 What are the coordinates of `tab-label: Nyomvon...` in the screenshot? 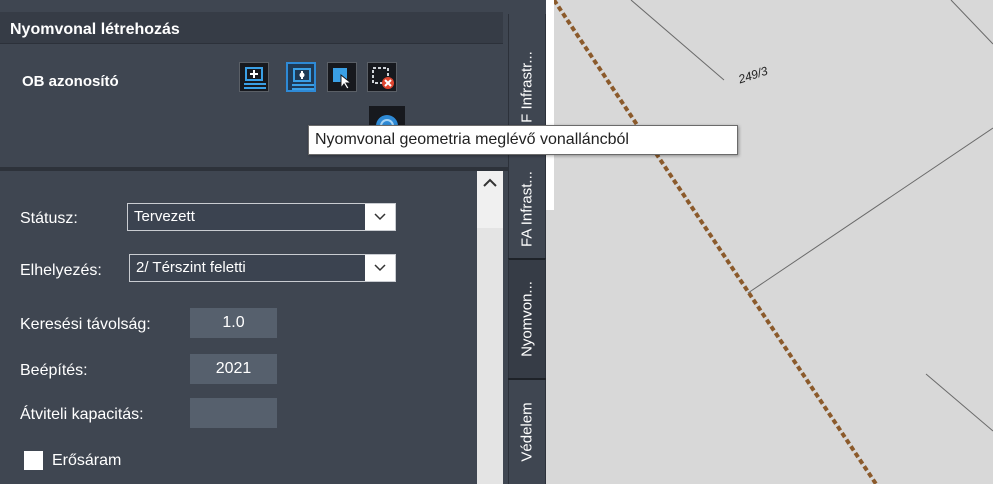 It's located at (527, 319).